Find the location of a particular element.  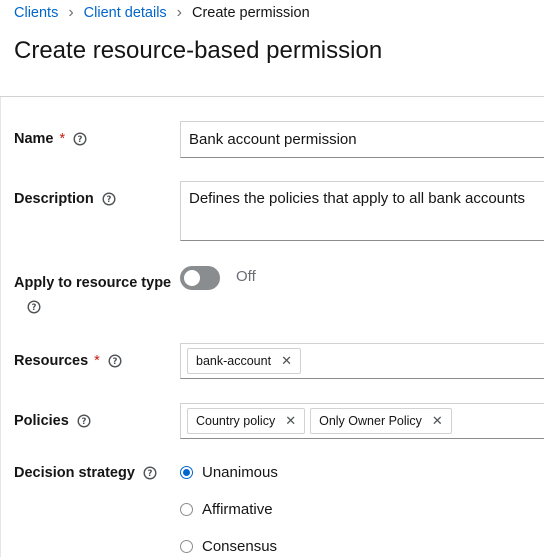

page-title: Create resource-based permission is located at coordinates (198, 50).